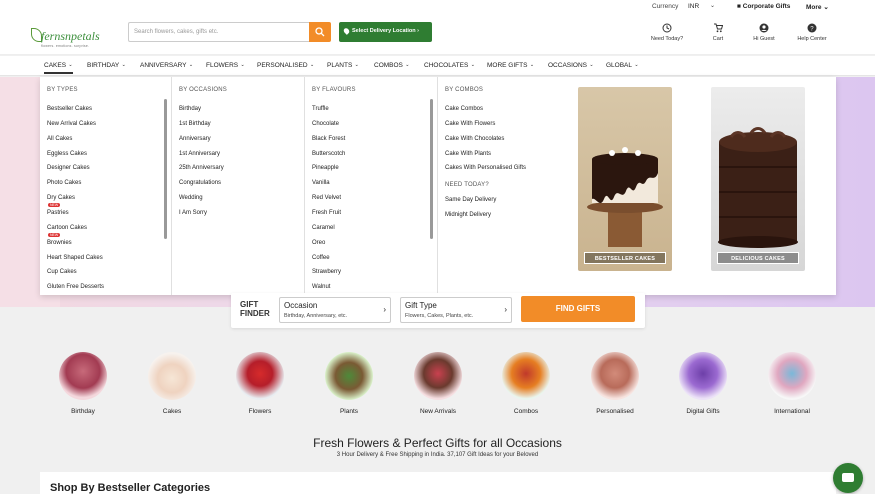 The height and width of the screenshot is (494, 875). I want to click on nav-cakes: CAKES, so click(58, 68).